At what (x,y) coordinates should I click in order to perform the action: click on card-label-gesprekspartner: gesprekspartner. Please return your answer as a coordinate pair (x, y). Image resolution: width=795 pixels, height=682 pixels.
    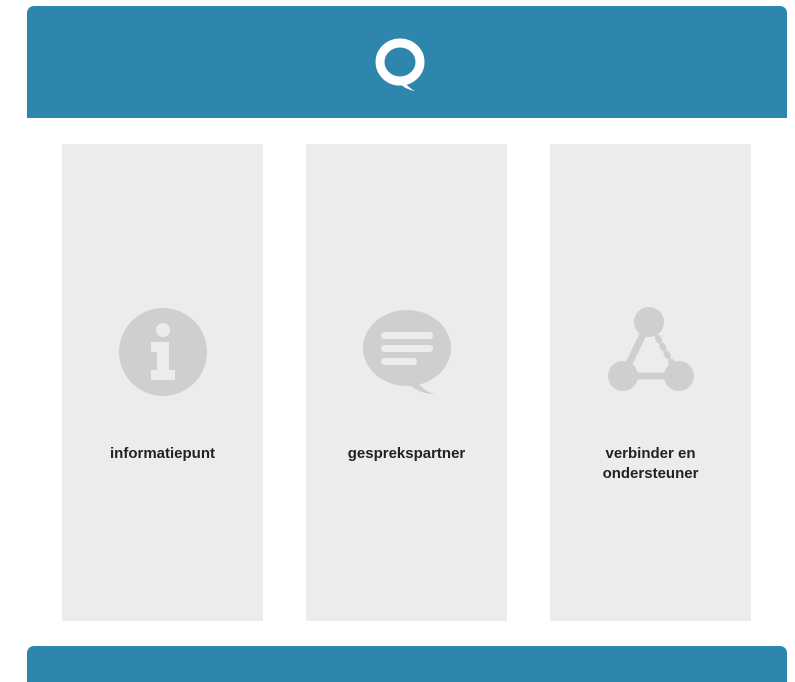
    Looking at the image, I should click on (406, 453).